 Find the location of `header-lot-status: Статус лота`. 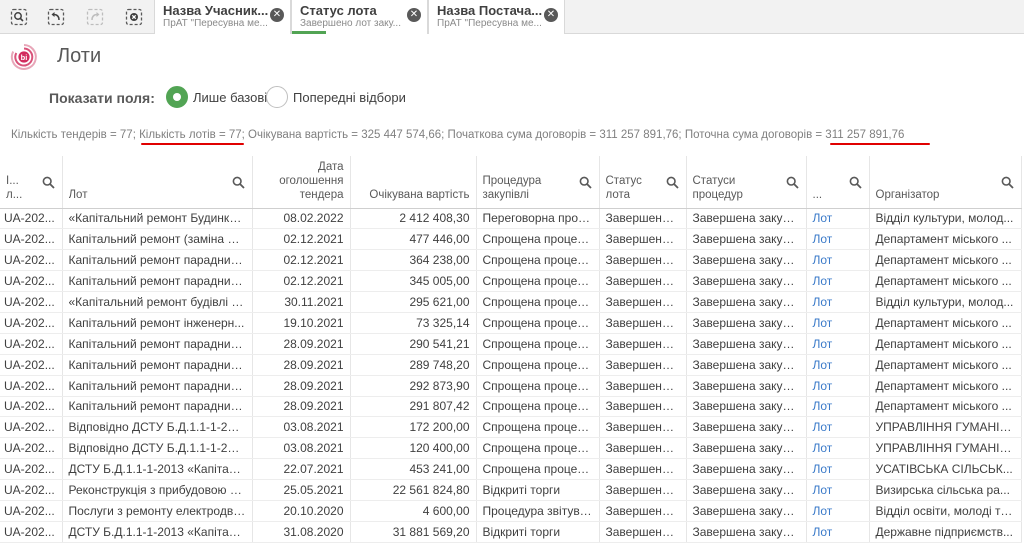

header-lot-status: Статус лота is located at coordinates (643, 182).